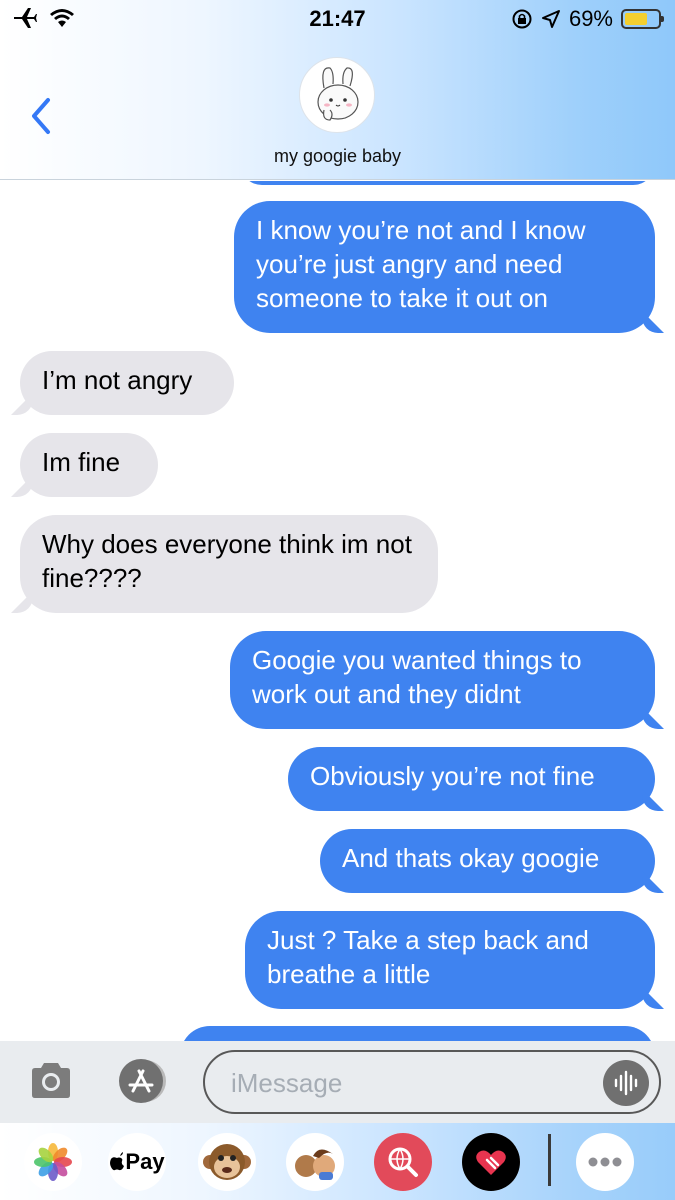 The width and height of the screenshot is (675, 1200). I want to click on web-images-search-app-button, so click(403, 1162).